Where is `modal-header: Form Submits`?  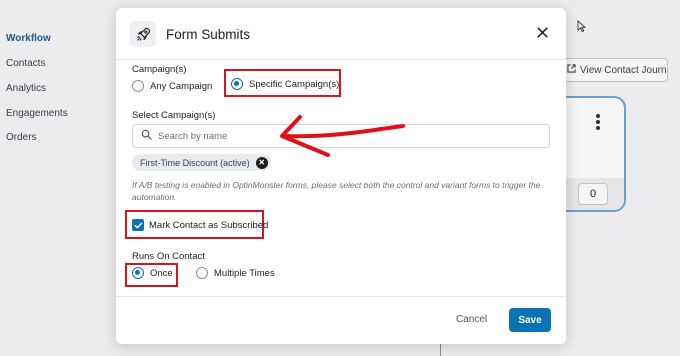 modal-header: Form Submits is located at coordinates (341, 34).